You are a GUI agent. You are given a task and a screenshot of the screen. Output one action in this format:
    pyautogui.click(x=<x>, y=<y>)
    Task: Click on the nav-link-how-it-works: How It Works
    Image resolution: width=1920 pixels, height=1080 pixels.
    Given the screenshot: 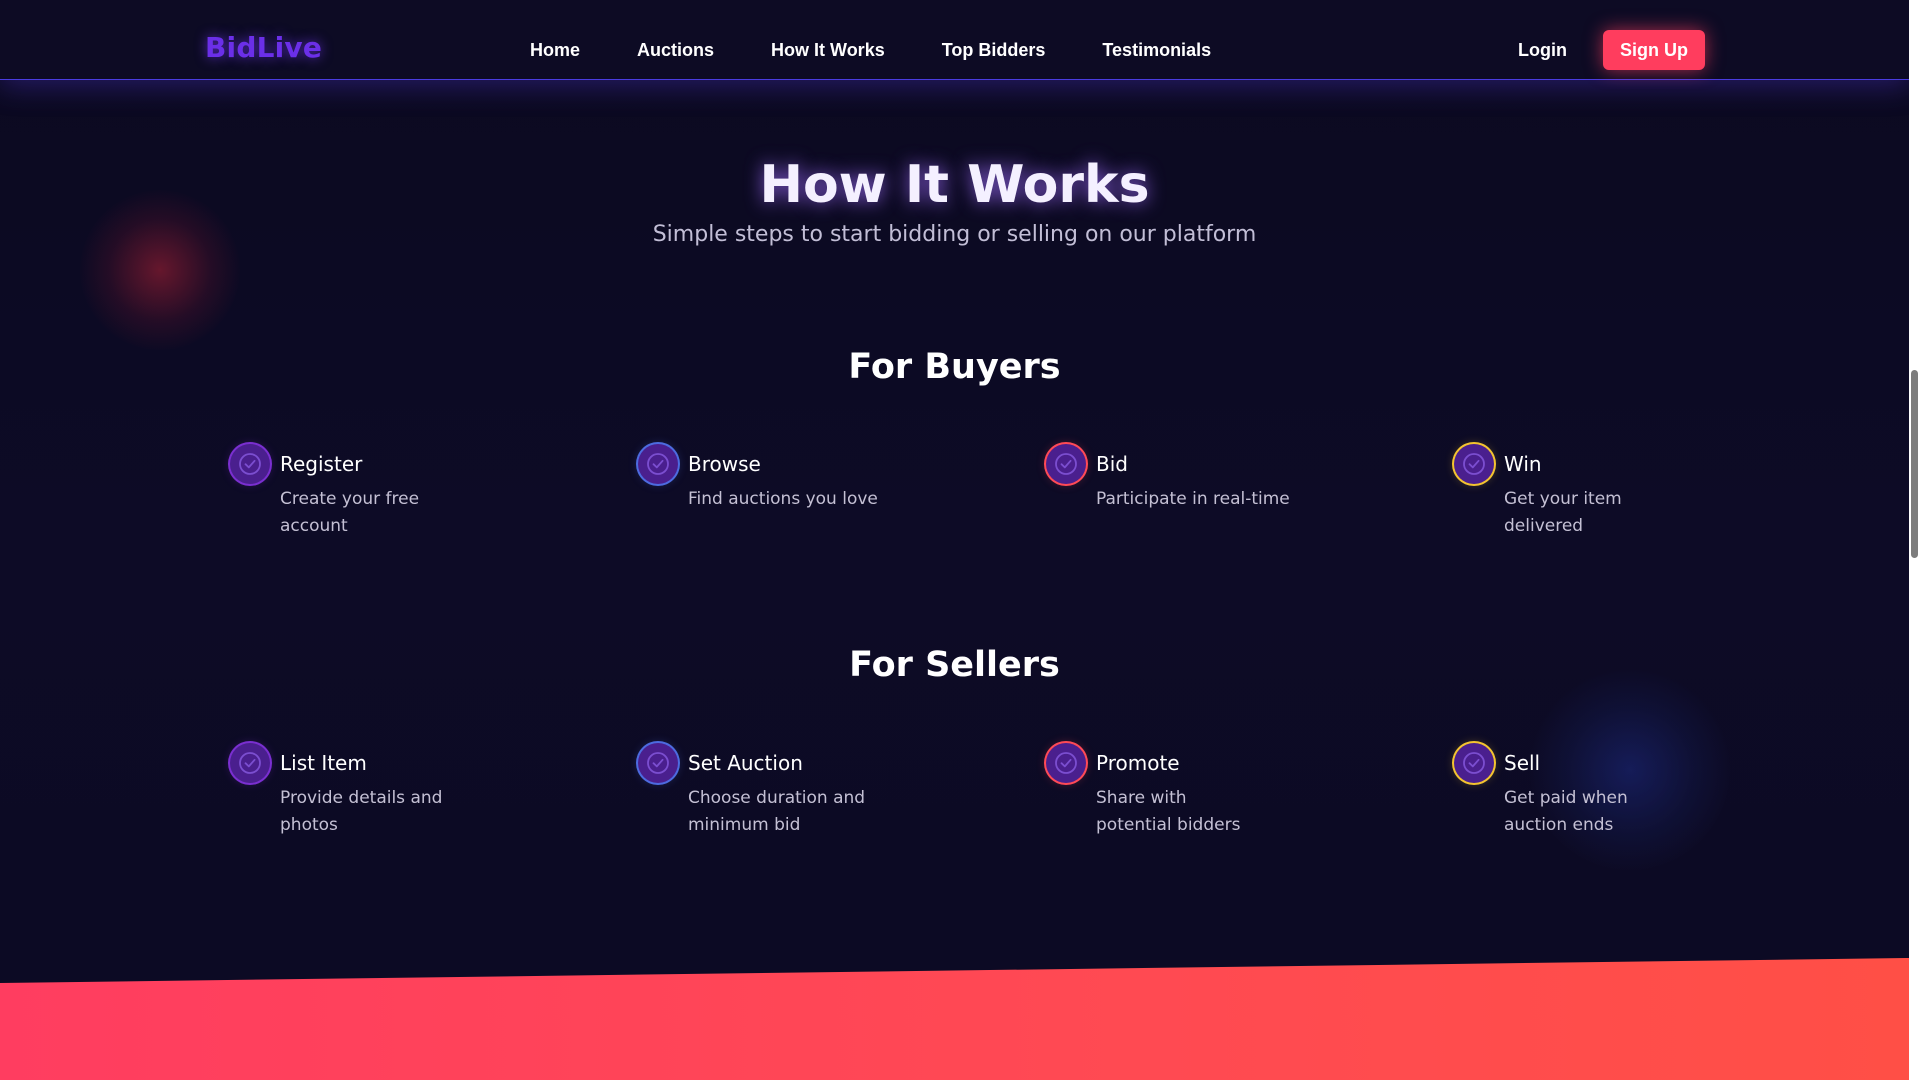 What is the action you would take?
    pyautogui.click(x=828, y=50)
    